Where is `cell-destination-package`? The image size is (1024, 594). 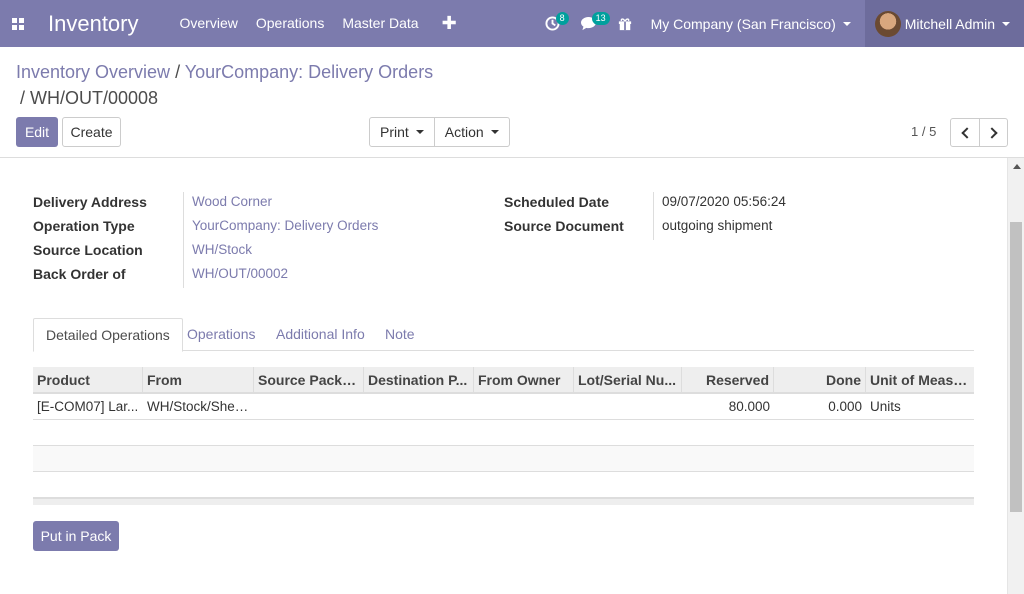 cell-destination-package is located at coordinates (419, 406).